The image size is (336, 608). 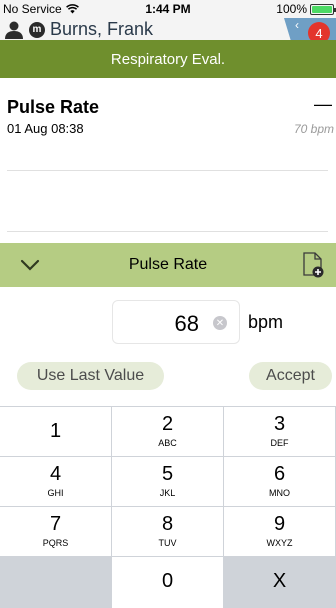 What do you see at coordinates (279, 481) in the screenshot?
I see `key-6: 6 MNO` at bounding box center [279, 481].